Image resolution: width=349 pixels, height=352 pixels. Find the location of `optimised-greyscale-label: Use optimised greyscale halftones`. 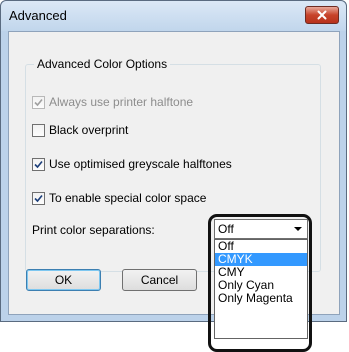

optimised-greyscale-label: Use optimised greyscale halftones is located at coordinates (140, 164).